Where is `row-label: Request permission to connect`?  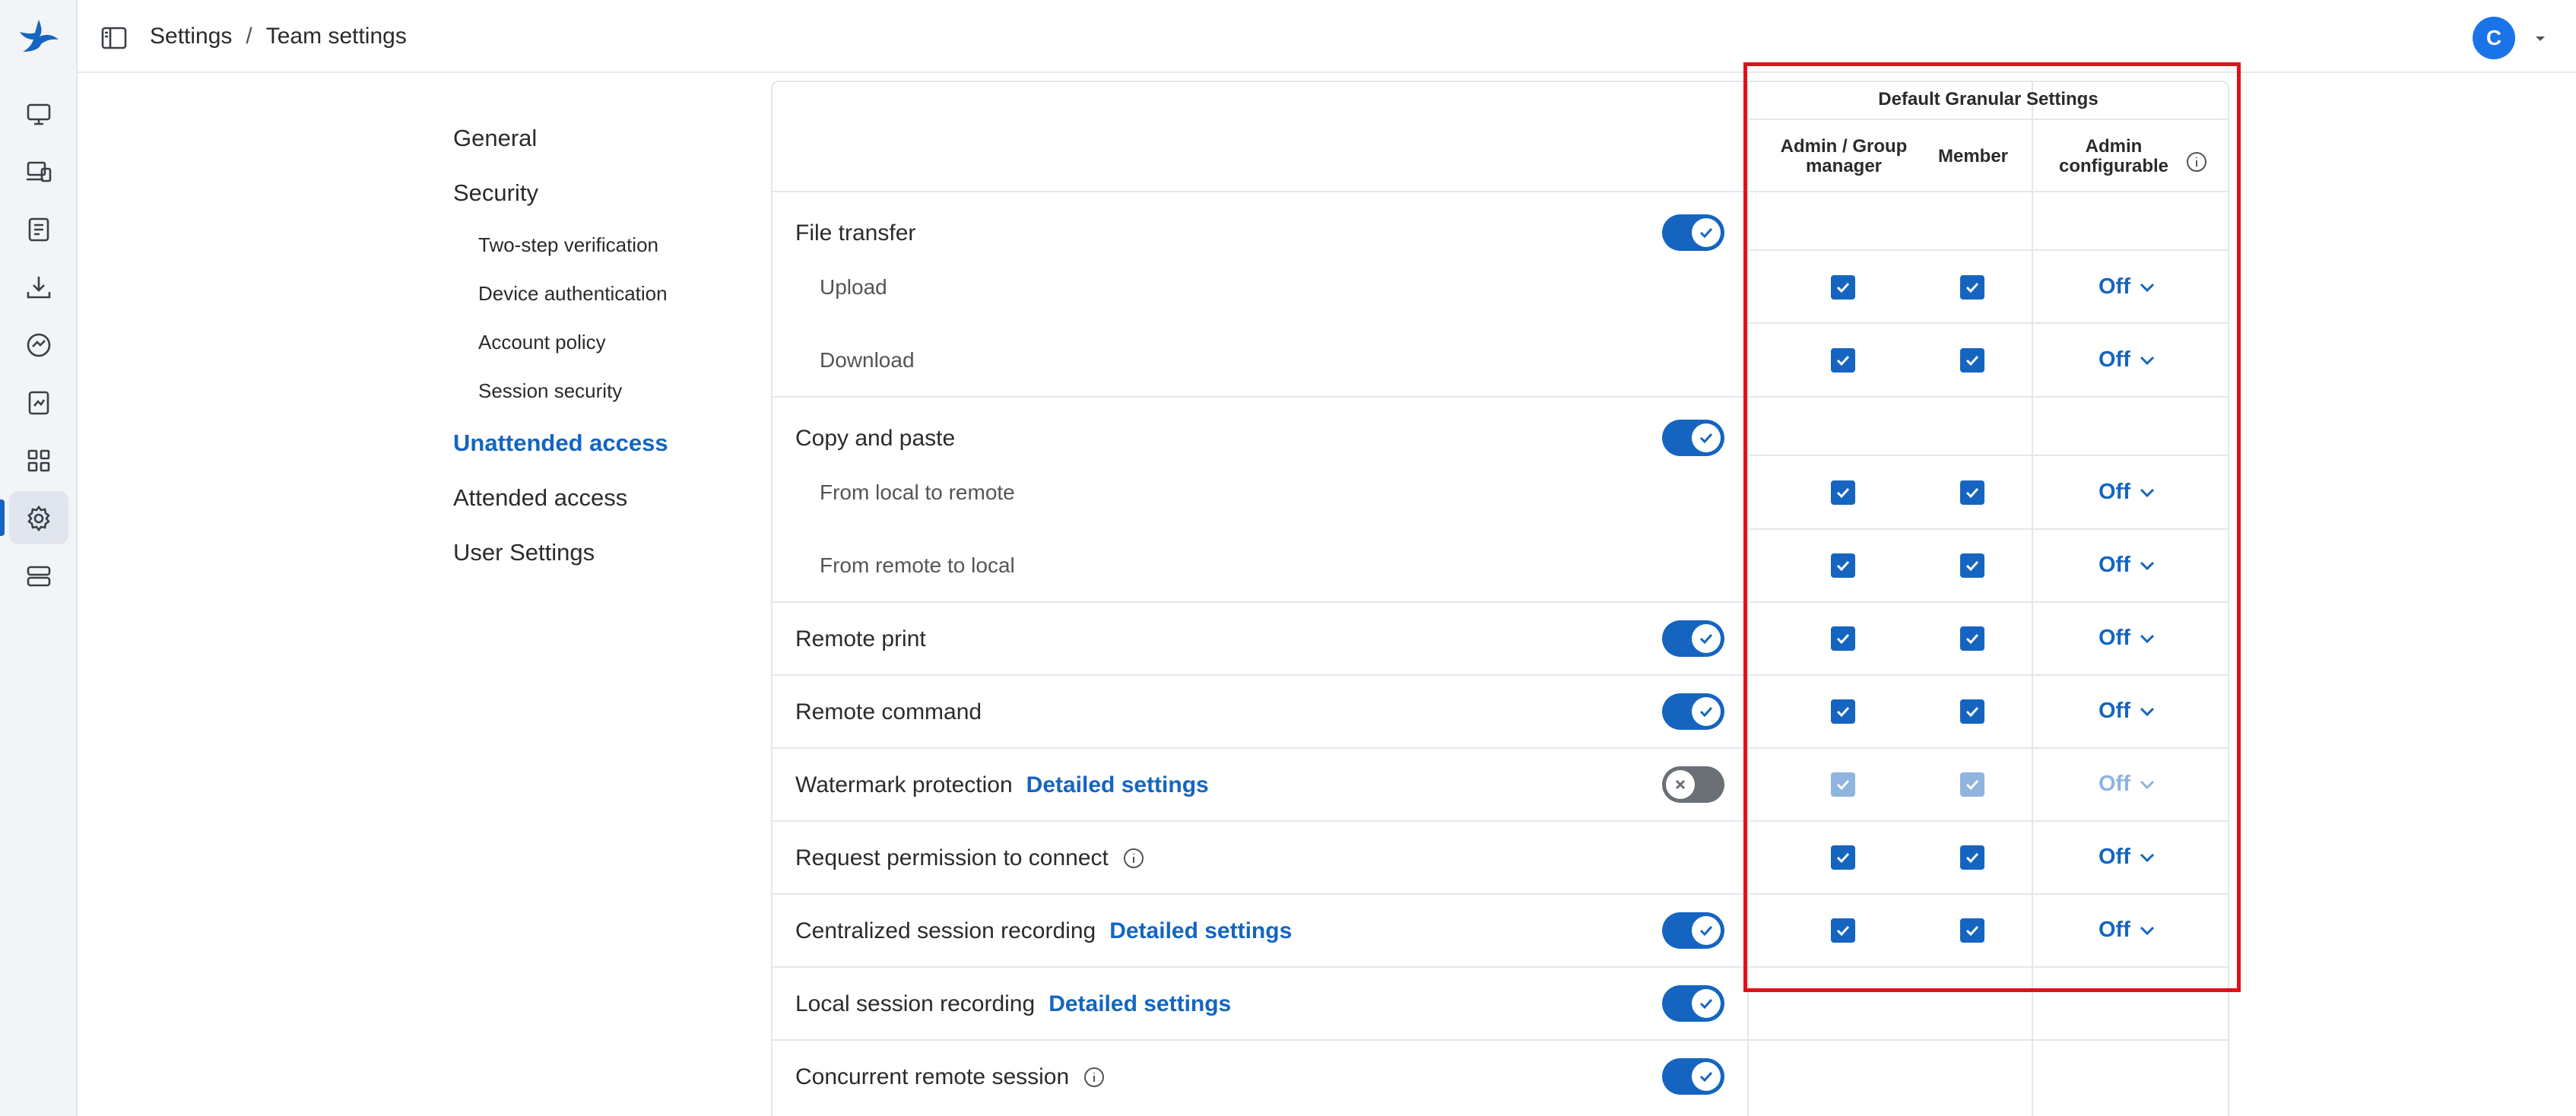 row-label: Request permission to connect is located at coordinates (952, 858).